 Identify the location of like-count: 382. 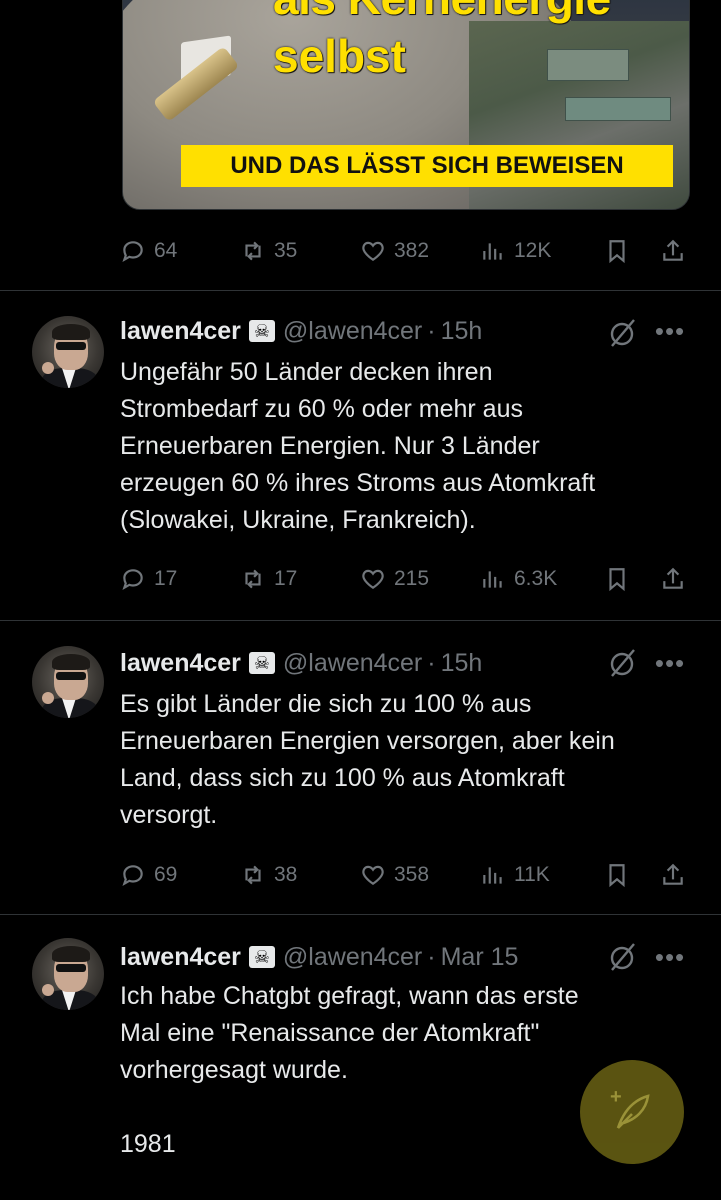
(412, 250).